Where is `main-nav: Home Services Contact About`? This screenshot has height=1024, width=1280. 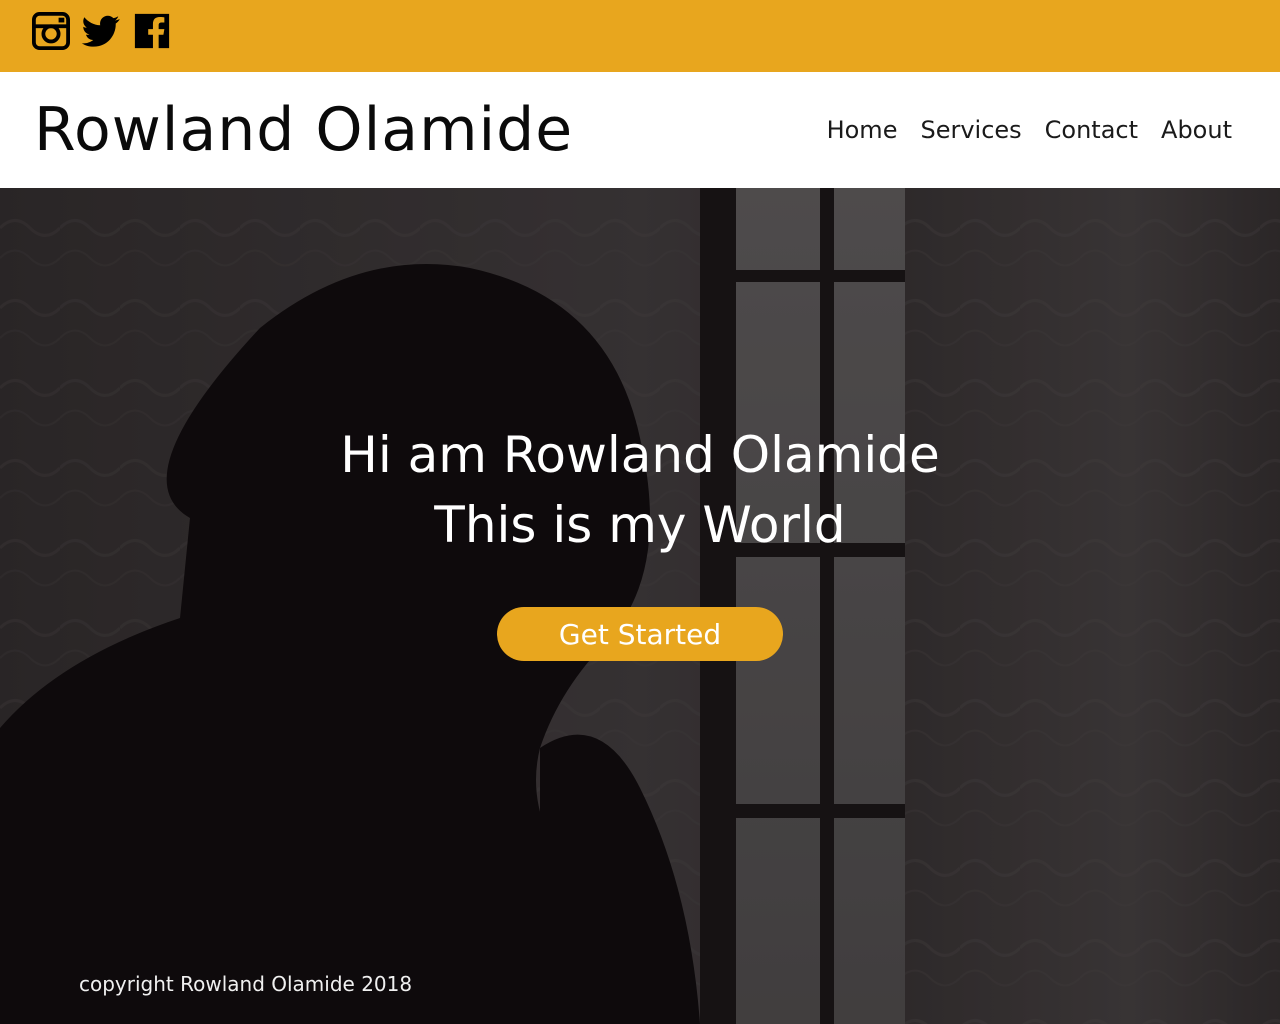
main-nav: Home Services Contact About is located at coordinates (1029, 130).